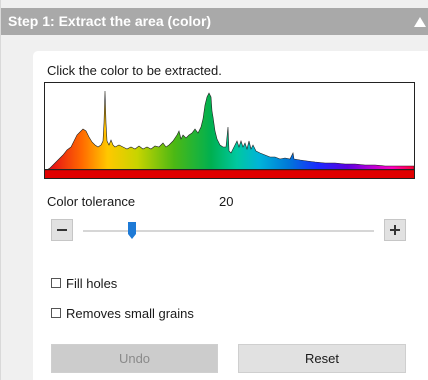 The width and height of the screenshot is (428, 380). What do you see at coordinates (226, 201) in the screenshot?
I see `color-tolerance-value: 20` at bounding box center [226, 201].